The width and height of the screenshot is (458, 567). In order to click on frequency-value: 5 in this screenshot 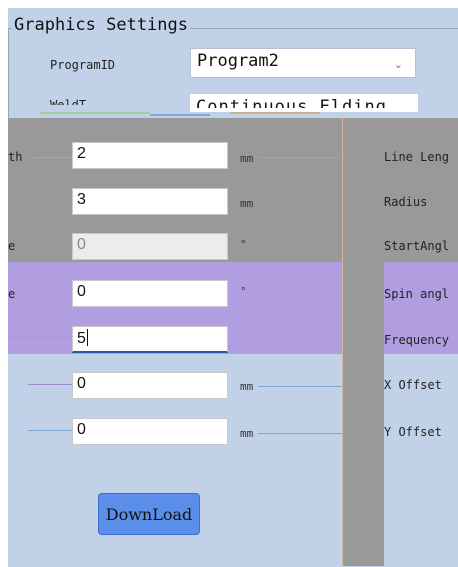, I will do `click(81, 338)`.